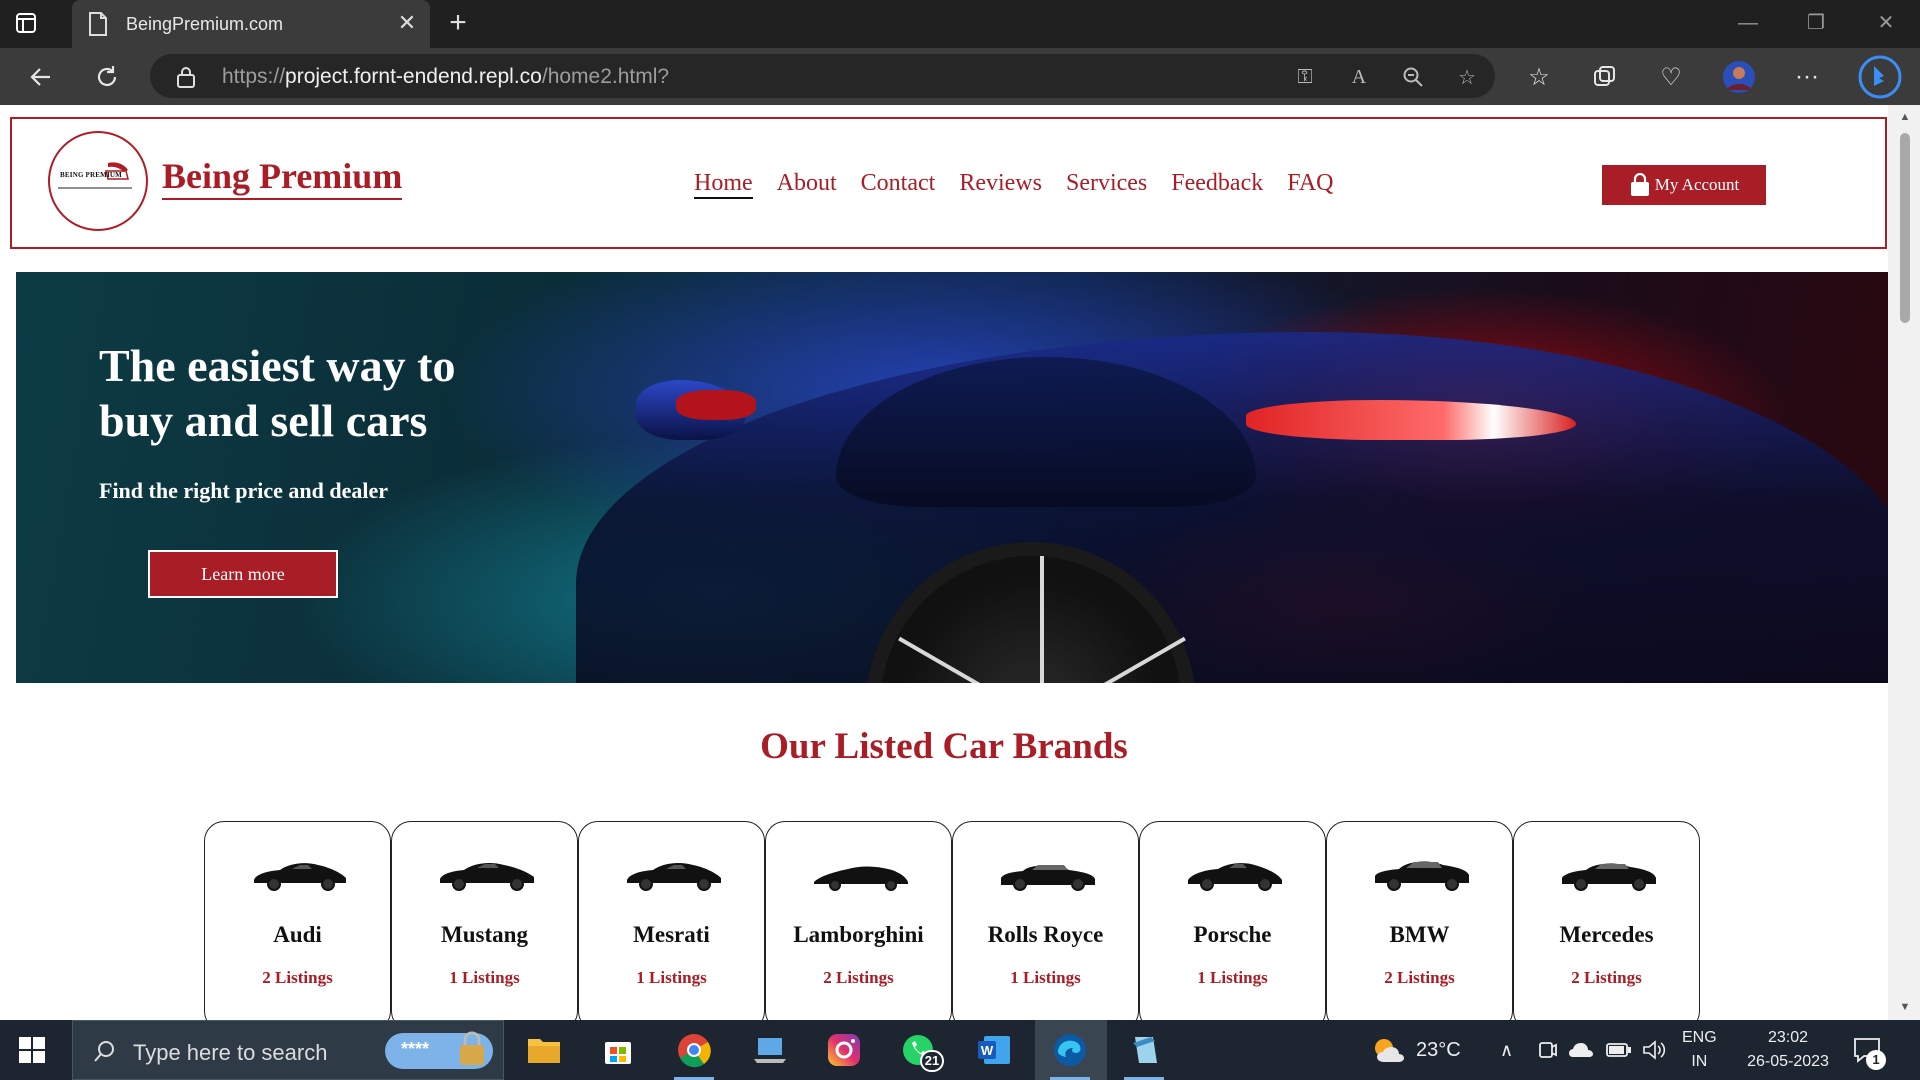 This screenshot has width=1920, height=1080. Describe the element at coordinates (1547, 1050) in the screenshot. I see `meet-now-icon` at that location.